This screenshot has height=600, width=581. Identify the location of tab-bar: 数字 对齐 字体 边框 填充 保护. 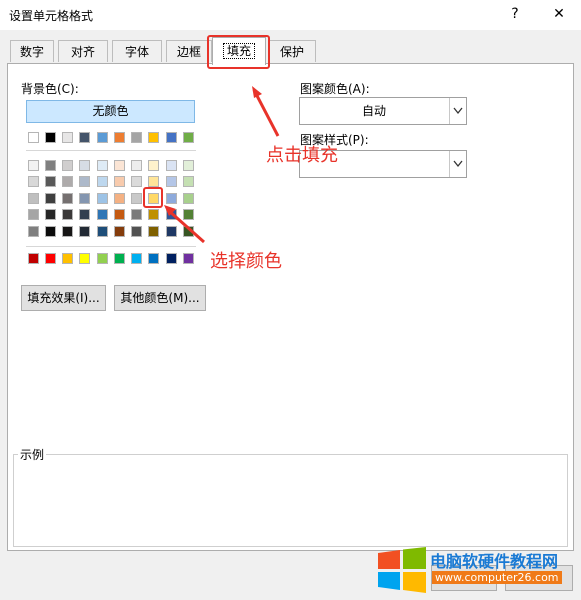
(290, 51).